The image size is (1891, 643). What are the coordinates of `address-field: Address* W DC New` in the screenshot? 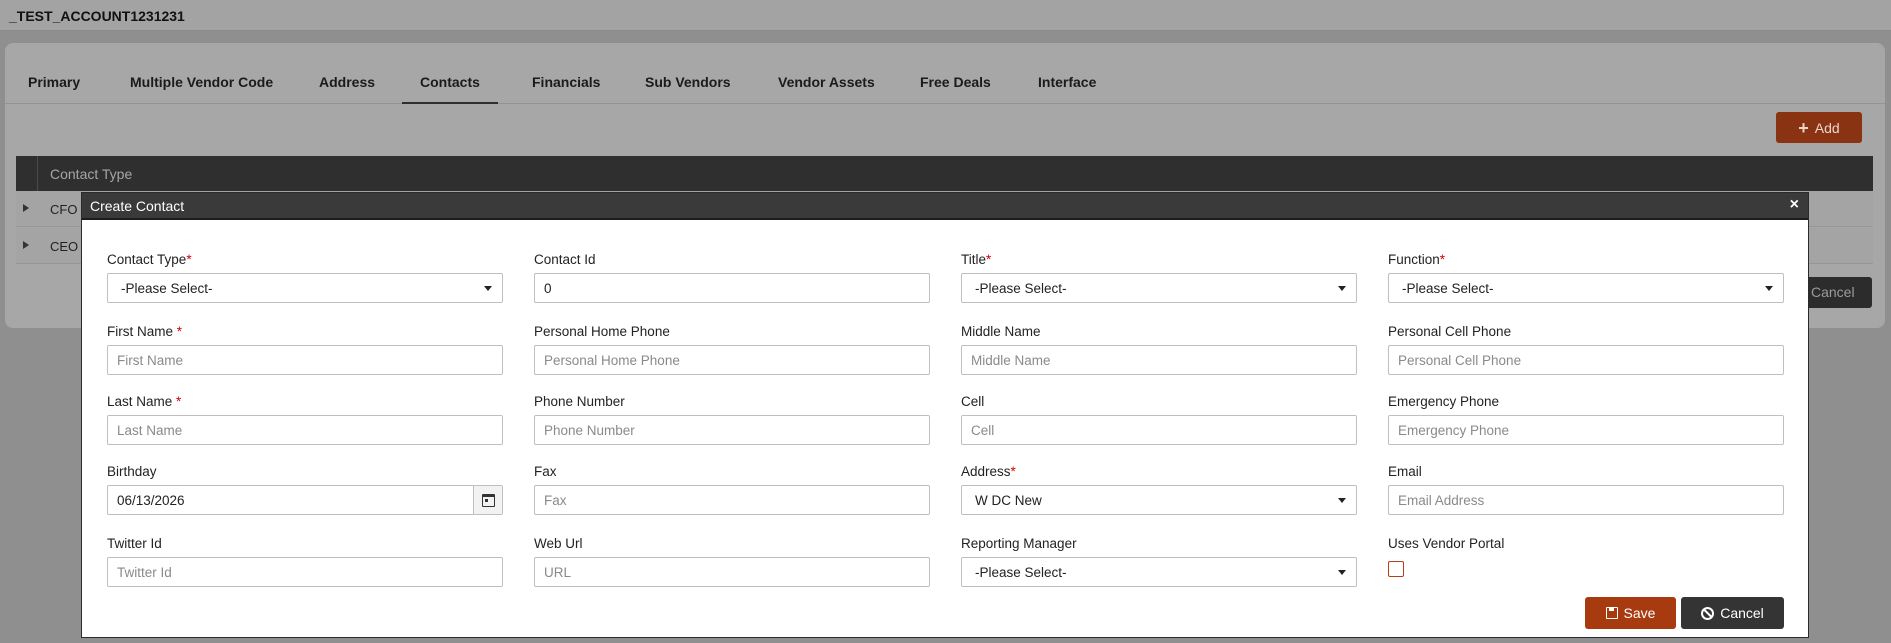 It's located at (1159, 489).